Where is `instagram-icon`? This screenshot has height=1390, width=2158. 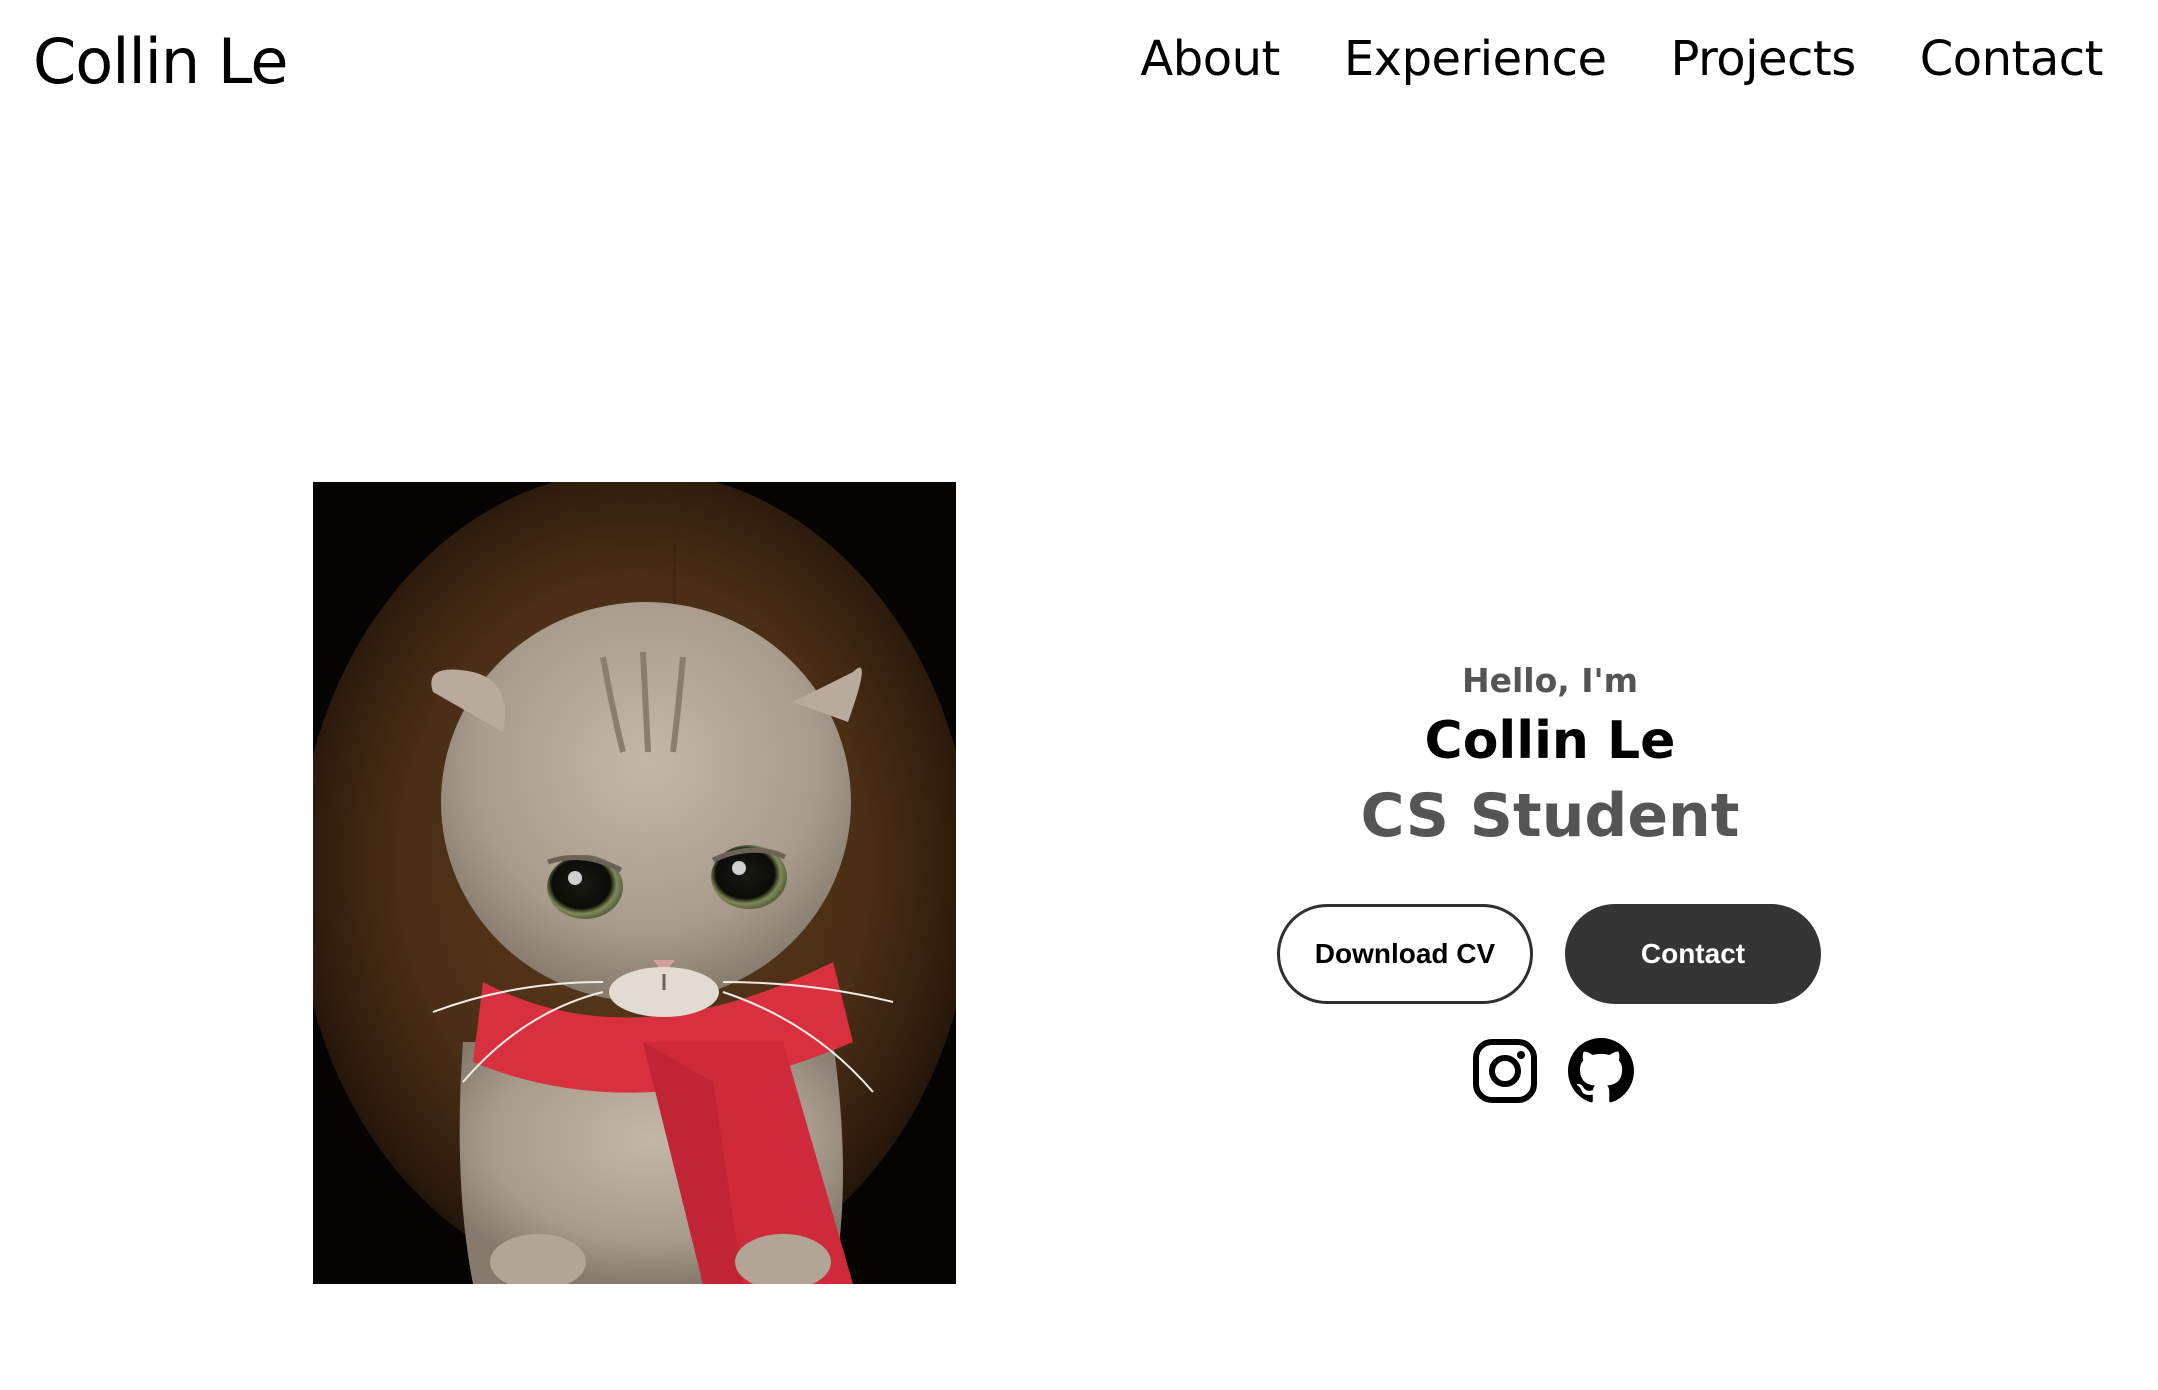 instagram-icon is located at coordinates (1505, 1071).